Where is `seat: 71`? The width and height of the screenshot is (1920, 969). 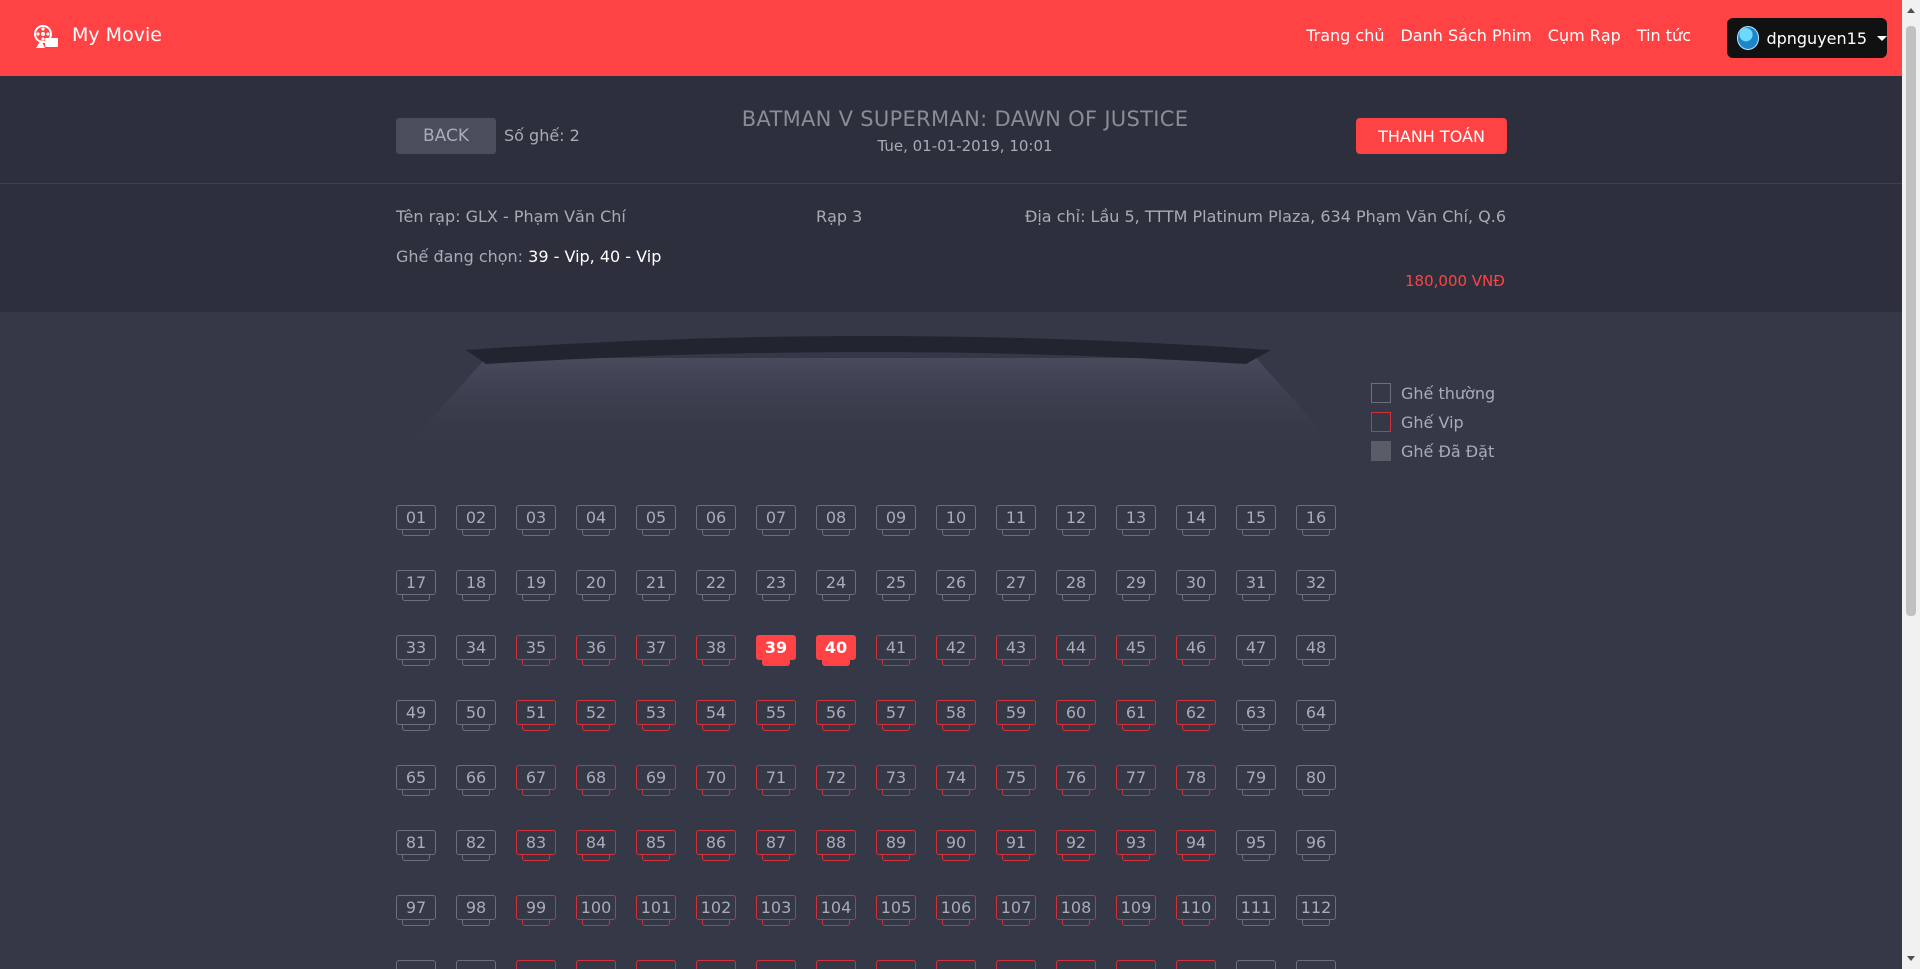
seat: 71 is located at coordinates (776, 780).